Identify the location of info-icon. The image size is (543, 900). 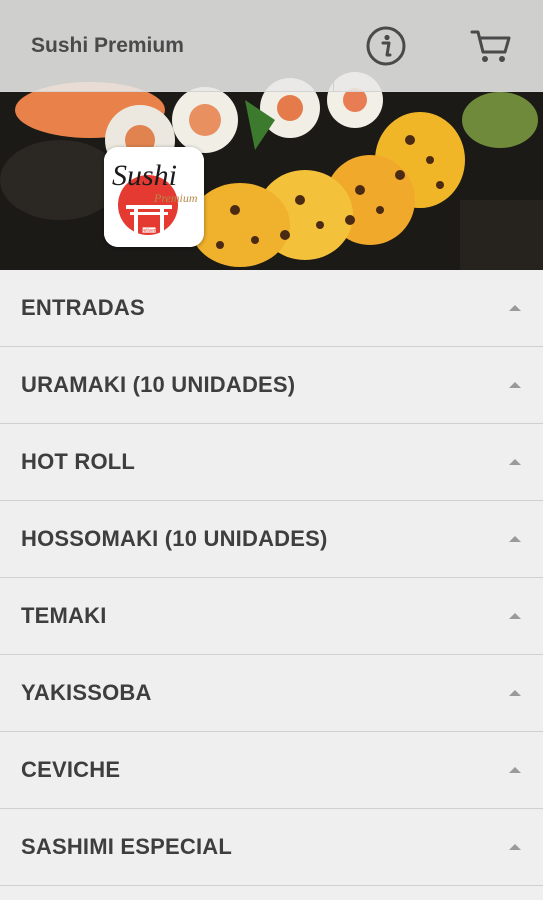
(386, 45).